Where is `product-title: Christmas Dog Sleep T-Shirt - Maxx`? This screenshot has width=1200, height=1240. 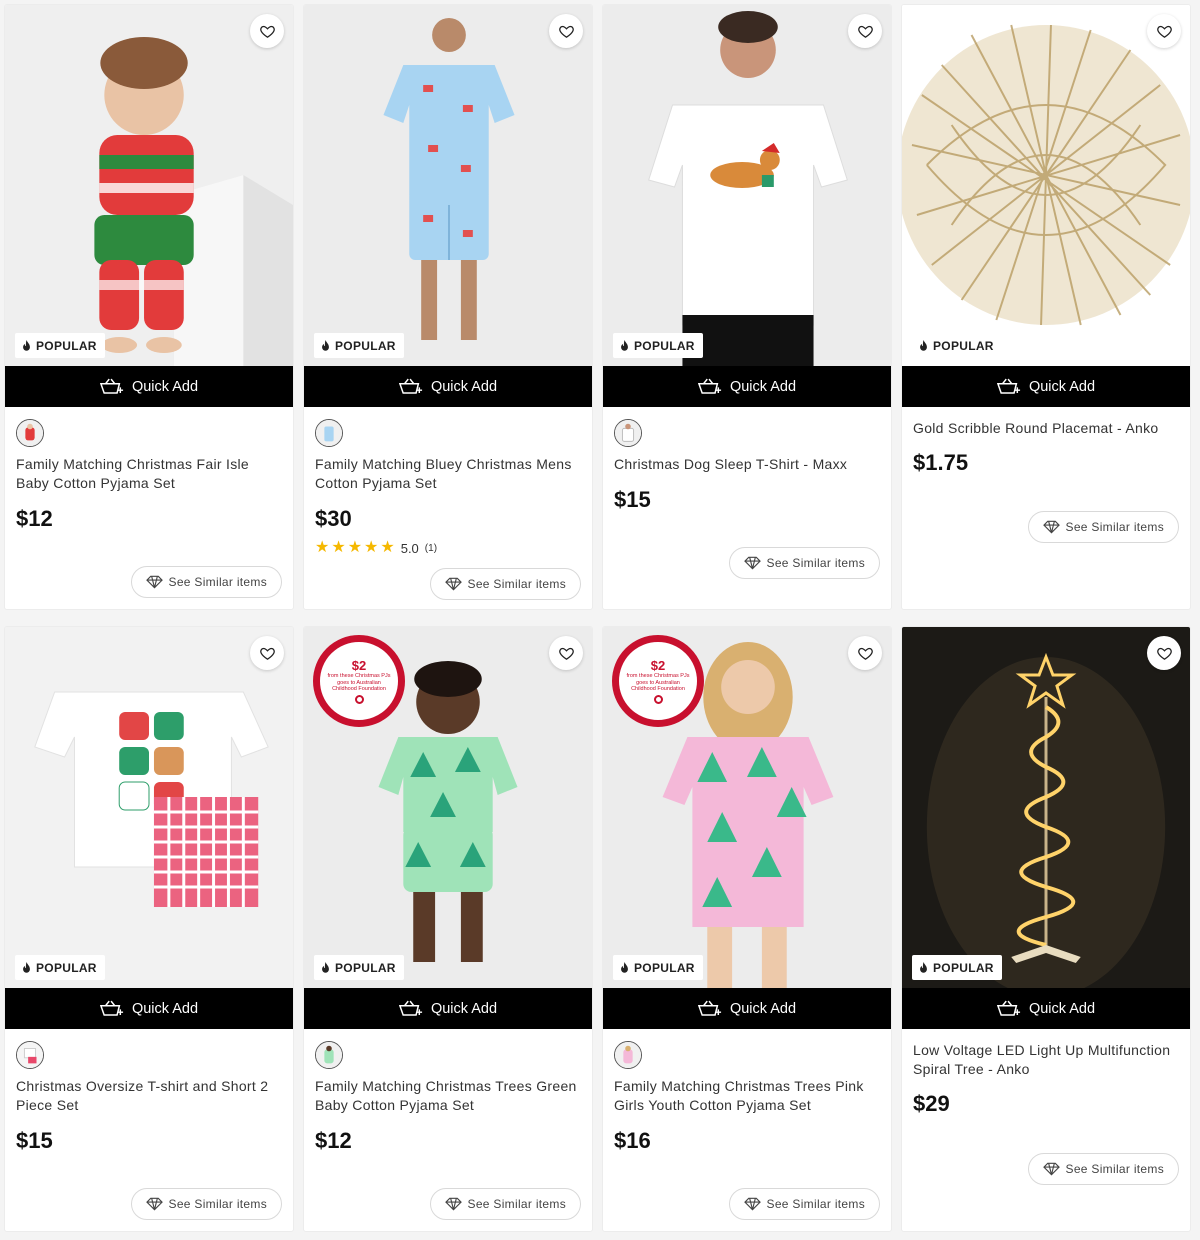
product-title: Christmas Dog Sleep T-Shirt - Maxx is located at coordinates (747, 464).